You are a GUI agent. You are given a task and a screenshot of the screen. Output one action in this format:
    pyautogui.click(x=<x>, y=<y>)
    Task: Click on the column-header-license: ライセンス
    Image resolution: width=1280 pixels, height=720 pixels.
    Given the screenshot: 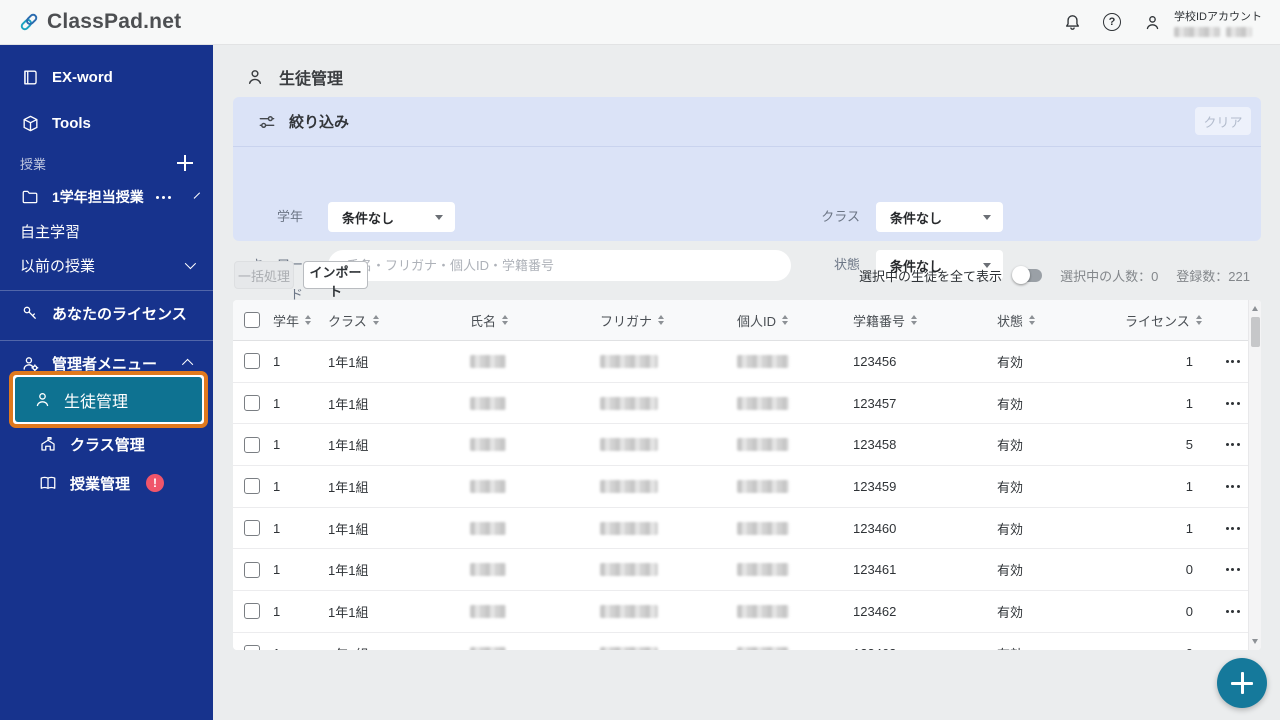 What is the action you would take?
    pyautogui.click(x=1171, y=320)
    